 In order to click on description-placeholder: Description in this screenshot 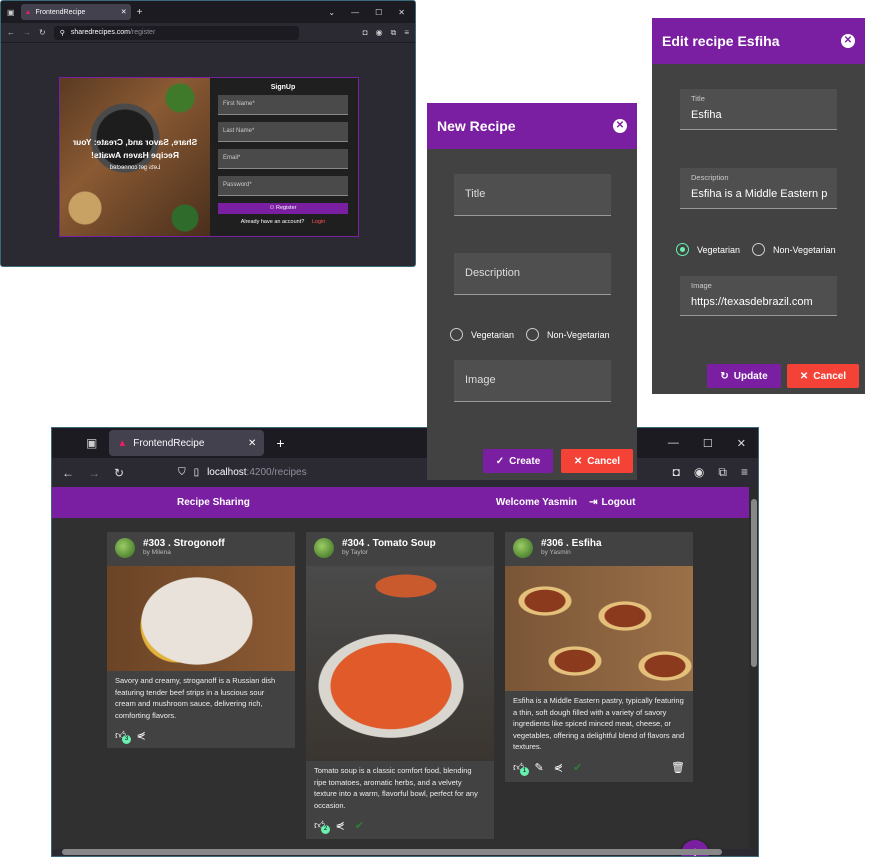, I will do `click(493, 273)`.